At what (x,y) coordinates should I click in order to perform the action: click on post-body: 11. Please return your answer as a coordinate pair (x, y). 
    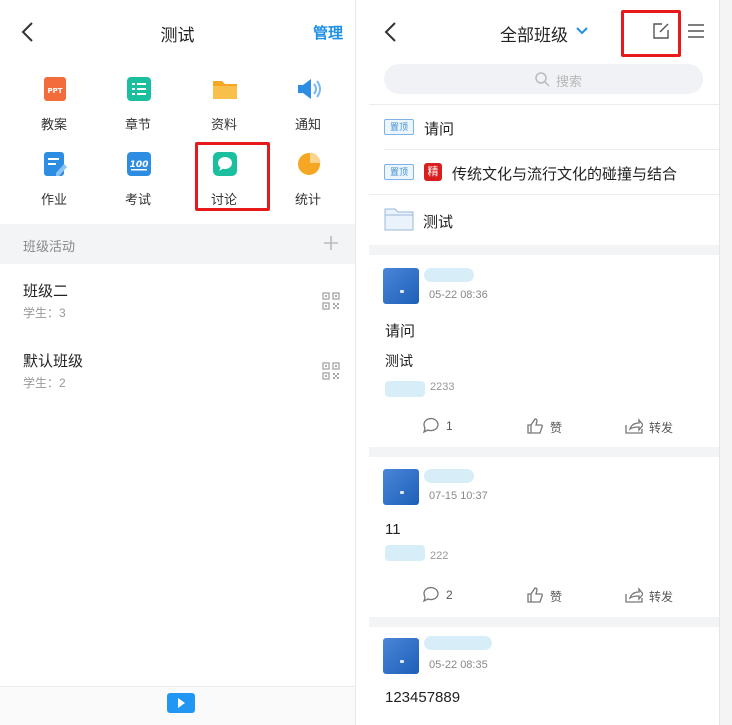
    Looking at the image, I should click on (393, 529).